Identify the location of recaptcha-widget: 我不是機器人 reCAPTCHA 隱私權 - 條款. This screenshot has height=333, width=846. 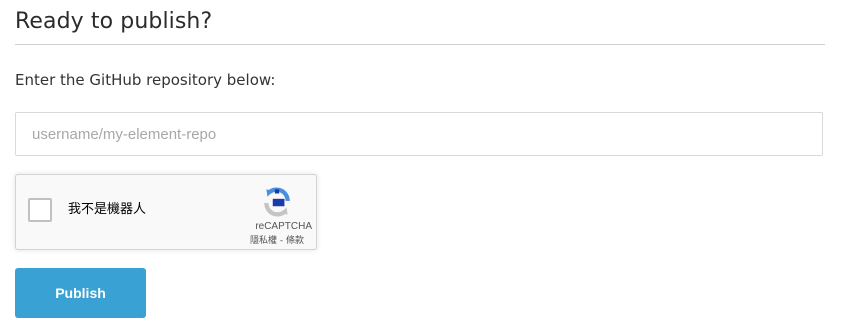
(166, 212).